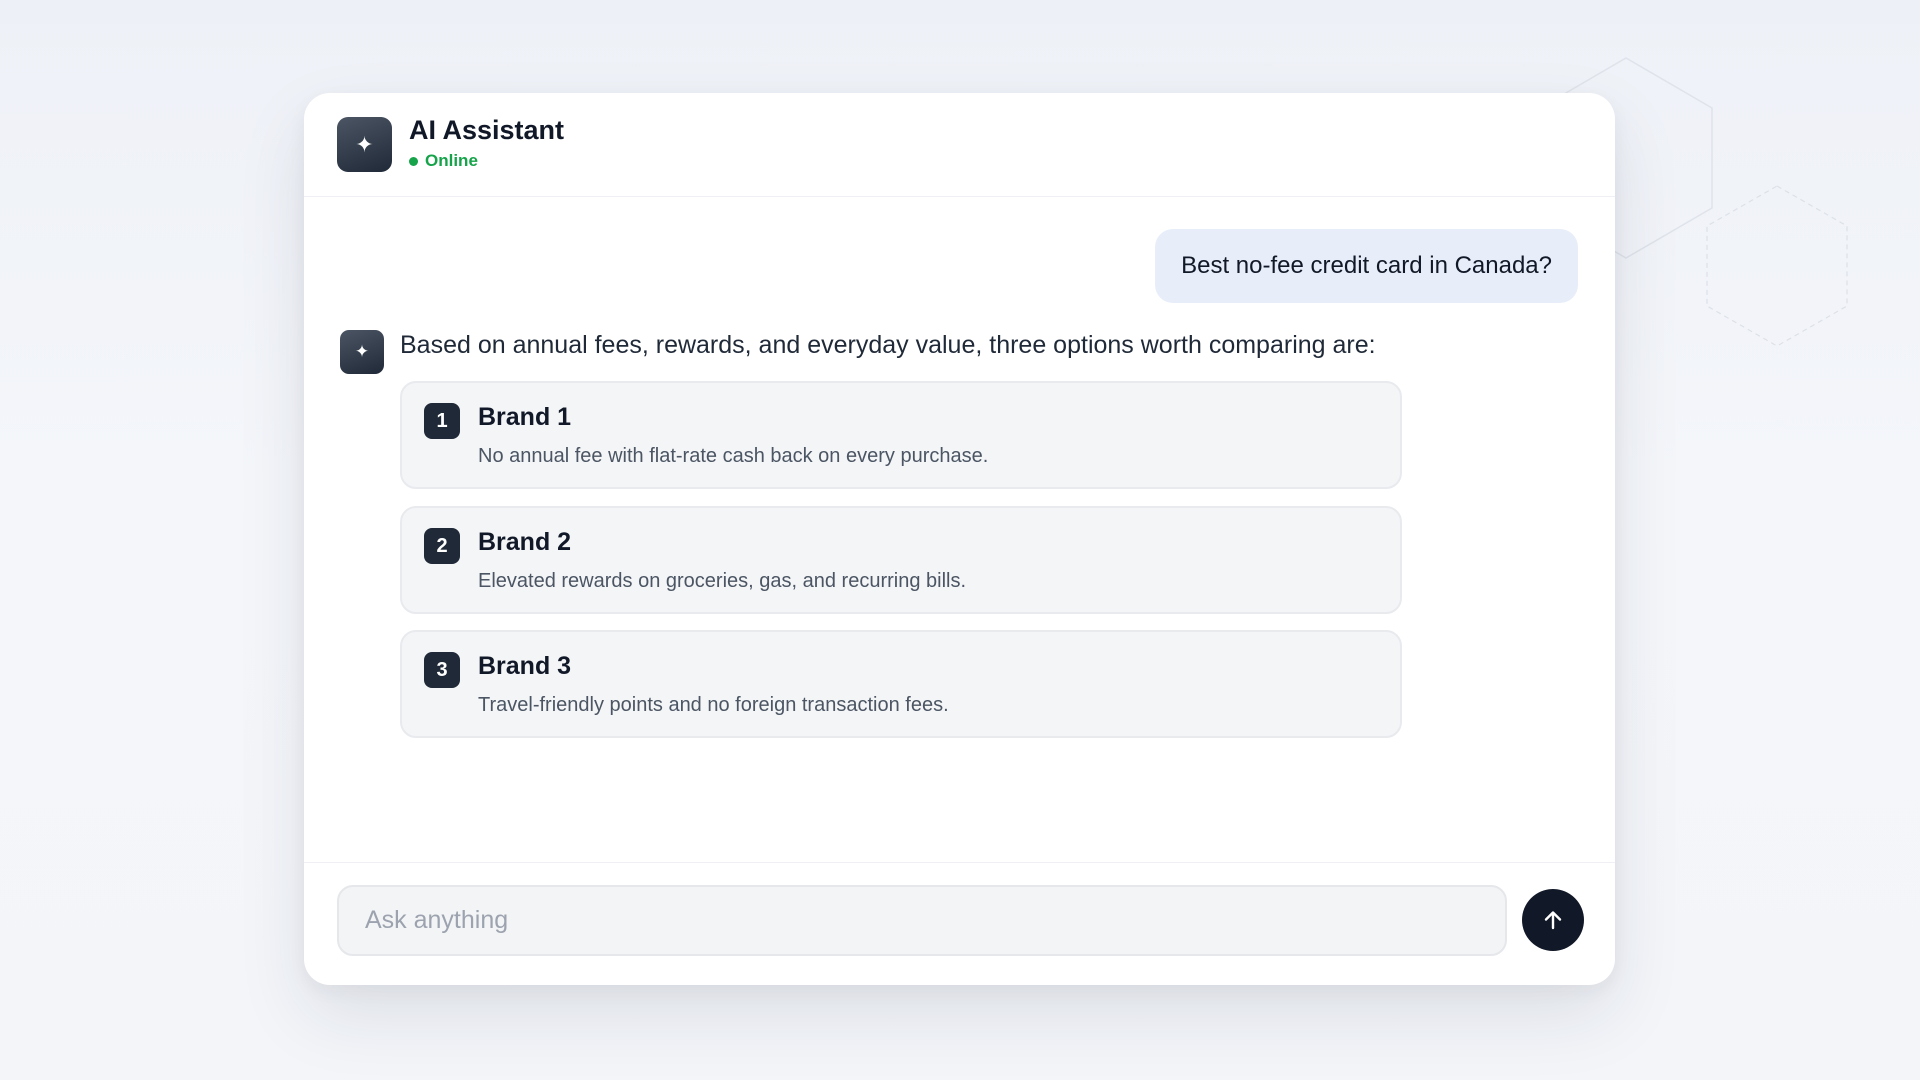  What do you see at coordinates (1366, 266) in the screenshot?
I see `user-message: Best no-fee credit card in Canada?` at bounding box center [1366, 266].